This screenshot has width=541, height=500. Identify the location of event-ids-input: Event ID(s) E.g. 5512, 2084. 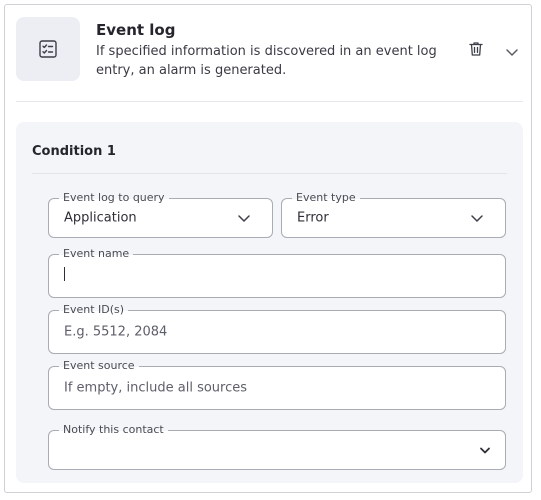
(277, 328).